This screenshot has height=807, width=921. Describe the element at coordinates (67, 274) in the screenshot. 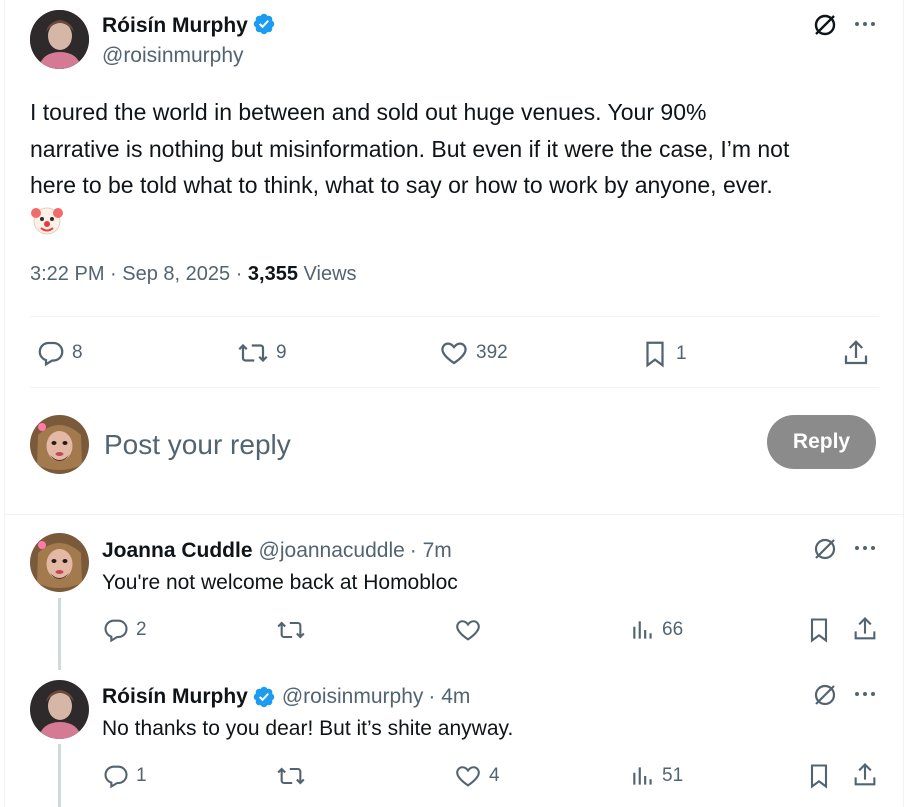

I see `tweet-time: 3:22 PM` at that location.